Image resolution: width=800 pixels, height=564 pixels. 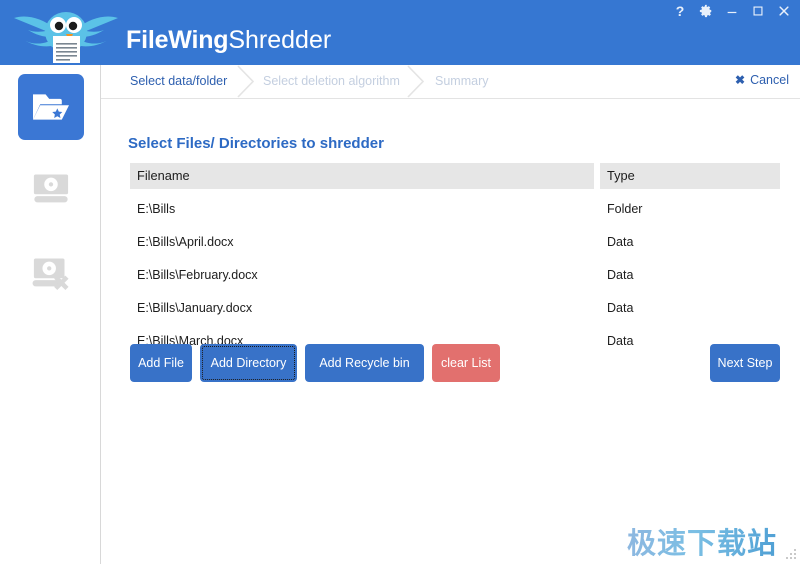 I want to click on folder-star-icon, so click(x=51, y=107).